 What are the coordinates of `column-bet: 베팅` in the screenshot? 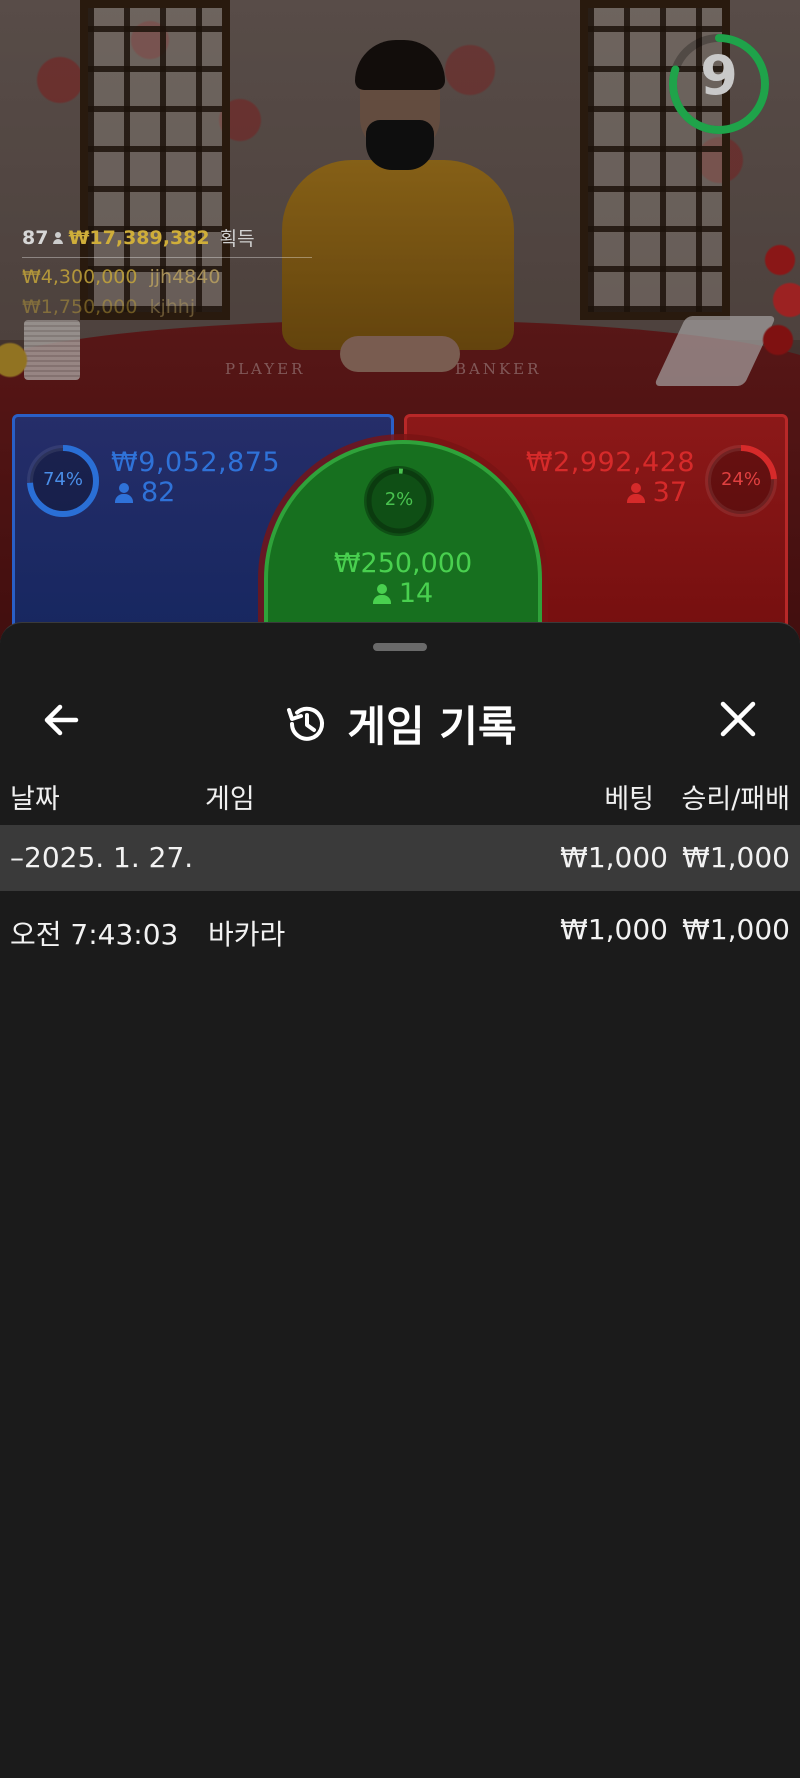 It's located at (629, 799).